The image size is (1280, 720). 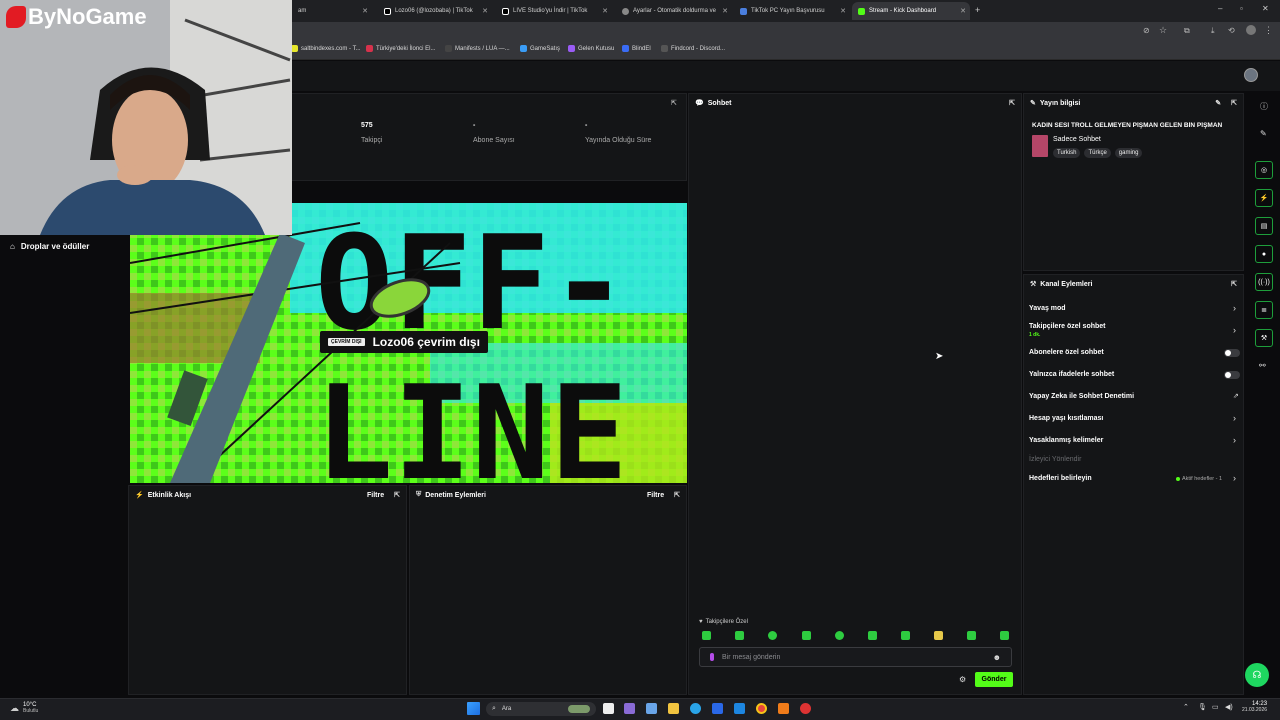 I want to click on info-icon: ⓘ, so click(x=1264, y=106).